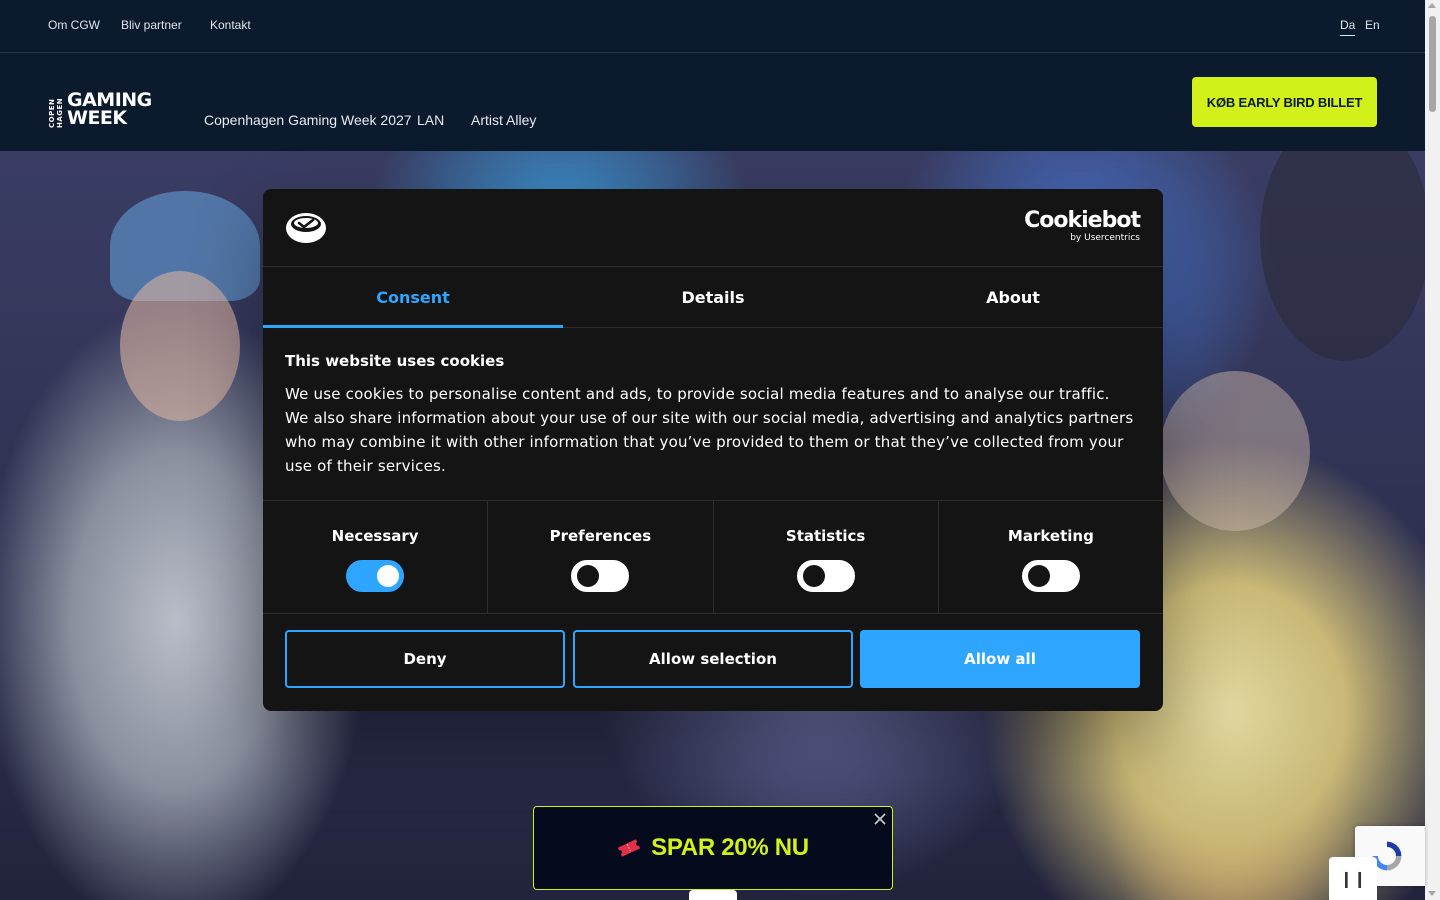  What do you see at coordinates (308, 120) in the screenshot?
I see `nav-item-cgw-2027: Copenhagen Gaming Week 2027` at bounding box center [308, 120].